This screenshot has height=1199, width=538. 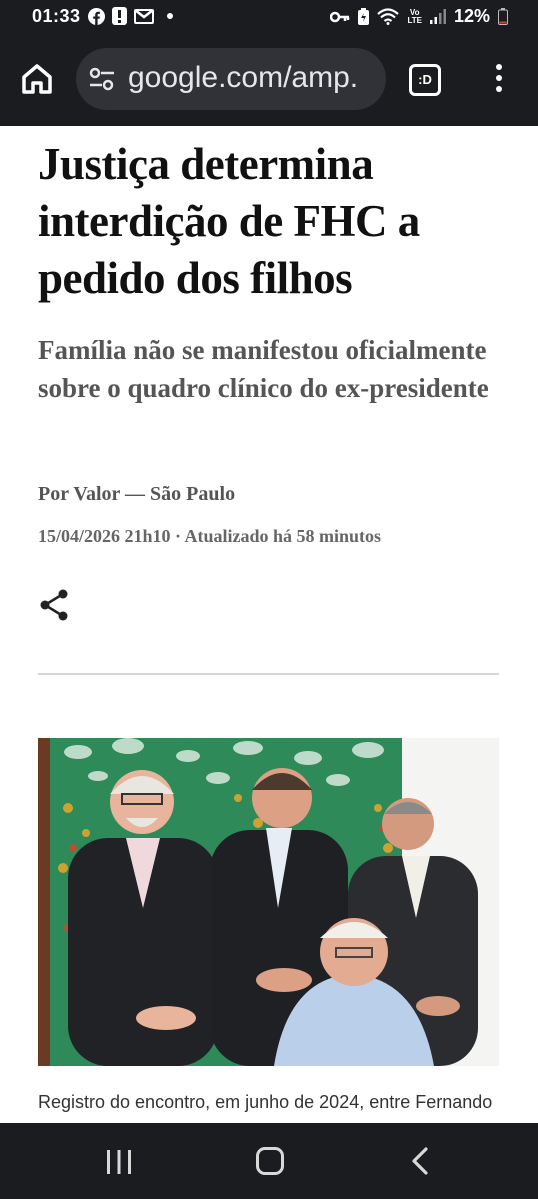 What do you see at coordinates (137, 494) in the screenshot?
I see `article-byline: Por Valor — São Paulo` at bounding box center [137, 494].